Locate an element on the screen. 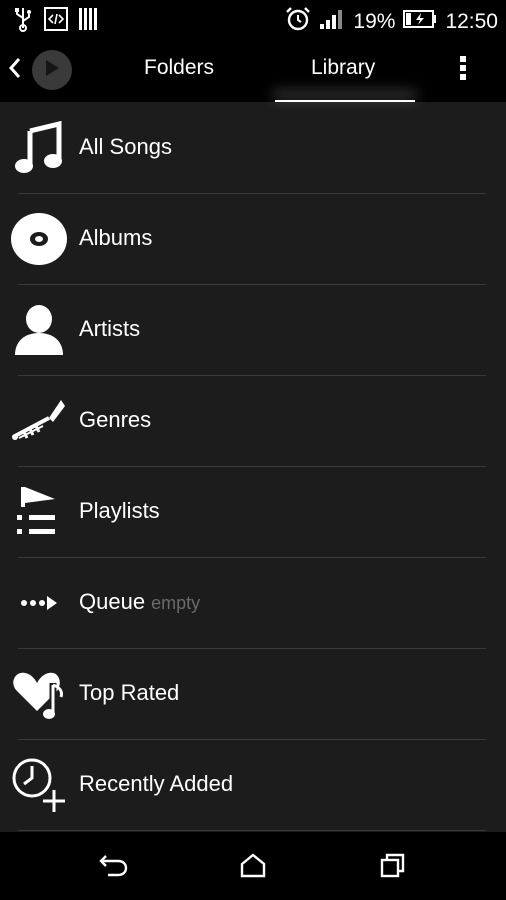 The image size is (506, 900). list-item-label: Artists is located at coordinates (110, 328).